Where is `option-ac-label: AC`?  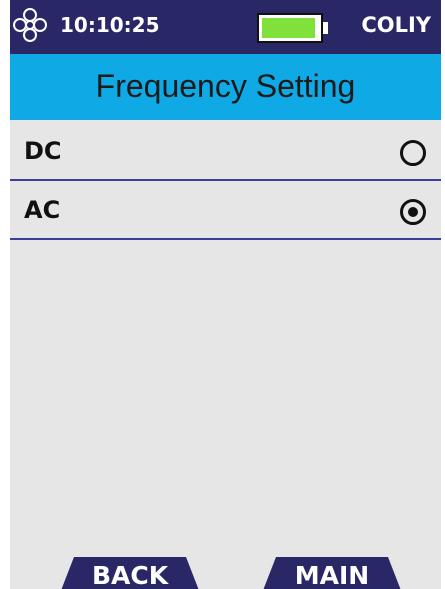
option-ac-label: AC is located at coordinates (42, 210).